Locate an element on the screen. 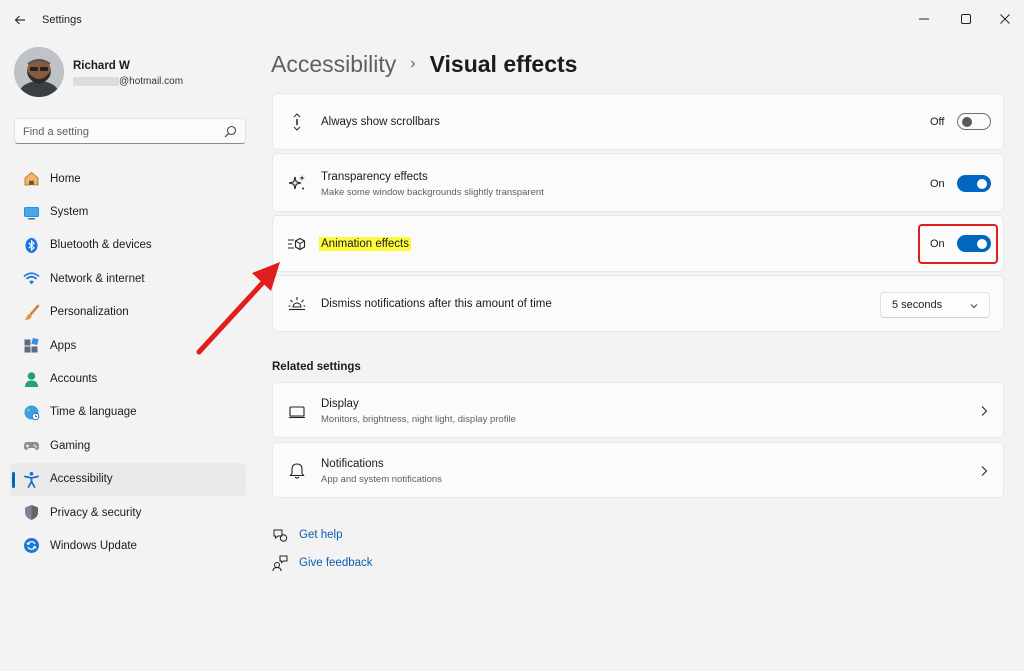  email-redaction is located at coordinates (96, 81).